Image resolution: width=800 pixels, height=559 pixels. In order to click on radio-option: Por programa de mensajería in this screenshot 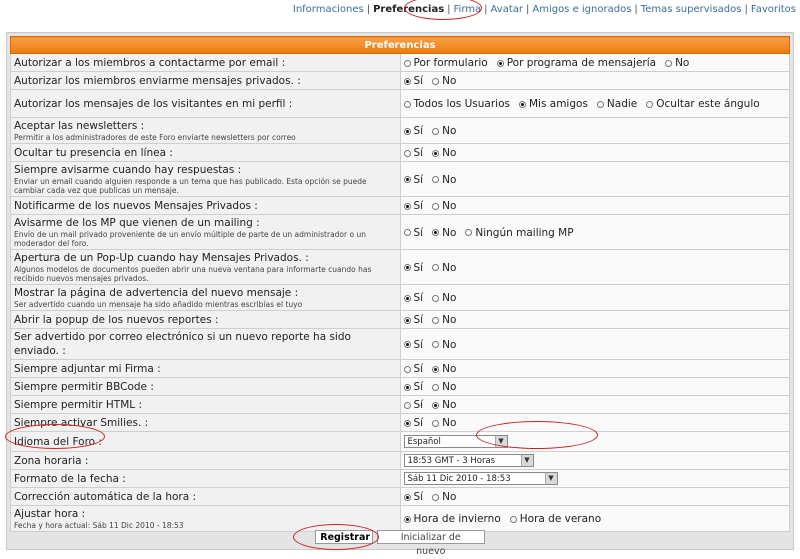, I will do `click(576, 63)`.